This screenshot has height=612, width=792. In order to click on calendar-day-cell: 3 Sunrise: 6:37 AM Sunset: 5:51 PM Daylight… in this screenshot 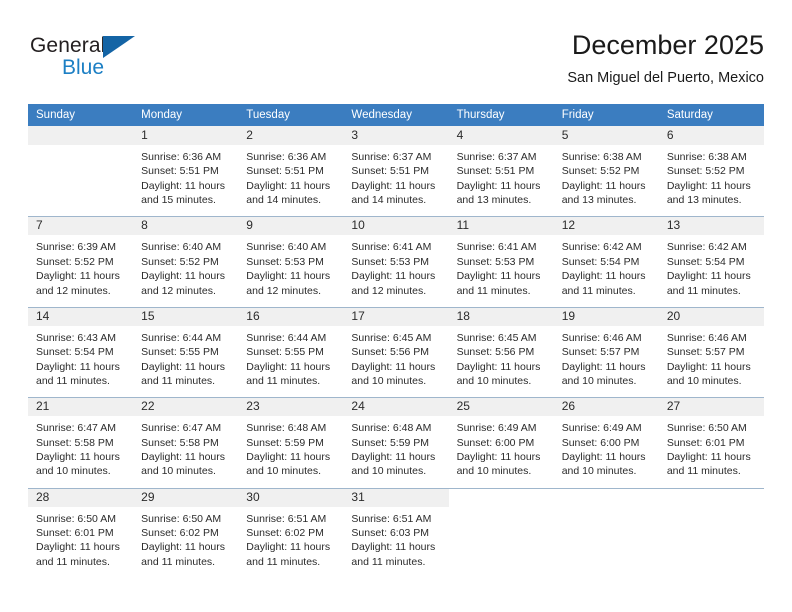, I will do `click(396, 171)`.